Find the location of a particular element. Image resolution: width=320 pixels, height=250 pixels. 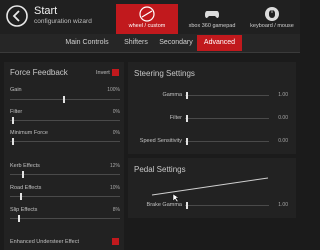

mode-keyboard-mouse: keyboard / mouse is located at coordinates (272, 19).